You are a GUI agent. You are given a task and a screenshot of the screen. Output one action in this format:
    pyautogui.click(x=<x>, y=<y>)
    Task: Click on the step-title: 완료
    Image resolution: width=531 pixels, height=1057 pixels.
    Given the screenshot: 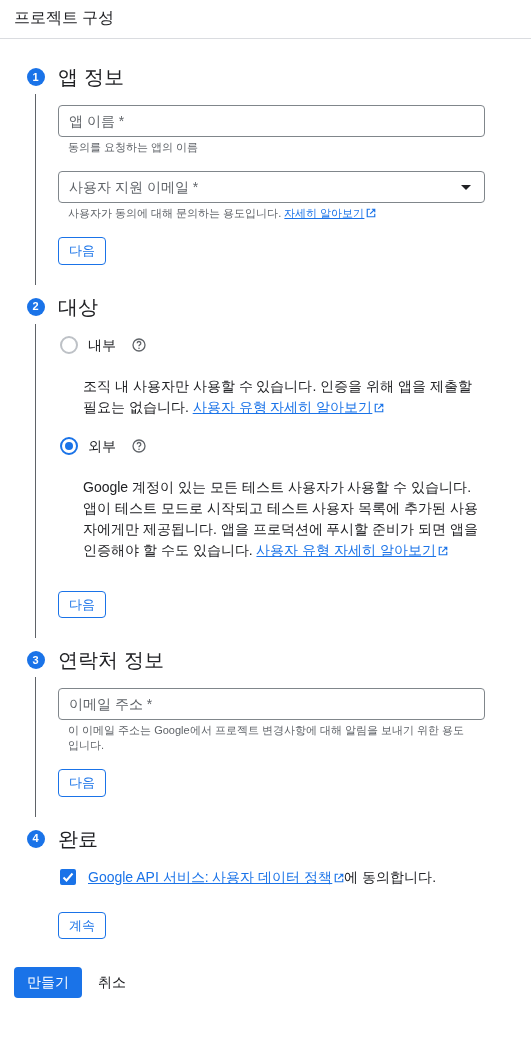 What is the action you would take?
    pyautogui.click(x=78, y=839)
    